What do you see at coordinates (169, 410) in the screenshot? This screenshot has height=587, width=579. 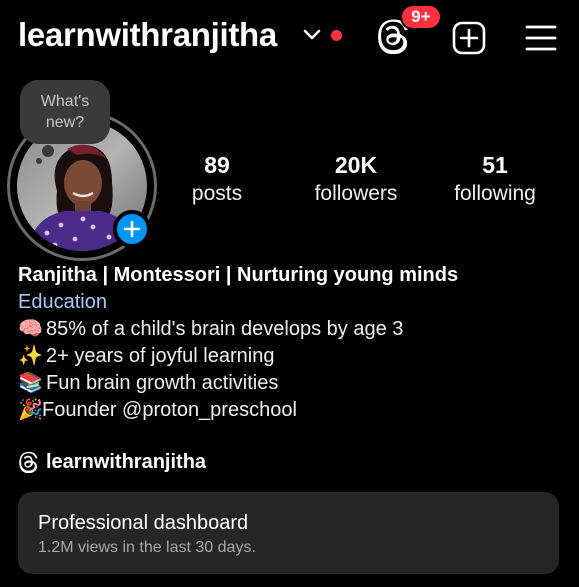 I see `bio-line-text: Founder @proton_preschool` at bounding box center [169, 410].